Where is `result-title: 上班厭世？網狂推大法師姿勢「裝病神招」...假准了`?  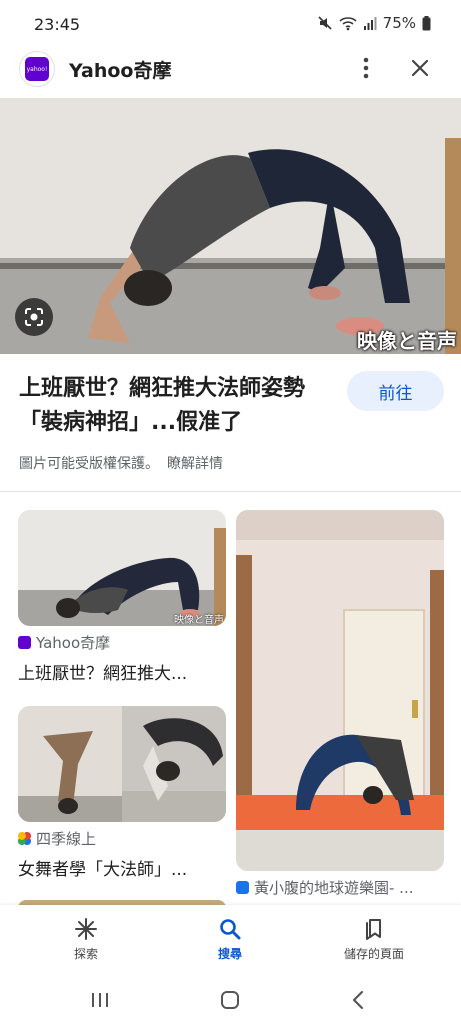 result-title: 上班厭世？網狂推大法師姿勢「裝病神招」...假准了 is located at coordinates (179, 406).